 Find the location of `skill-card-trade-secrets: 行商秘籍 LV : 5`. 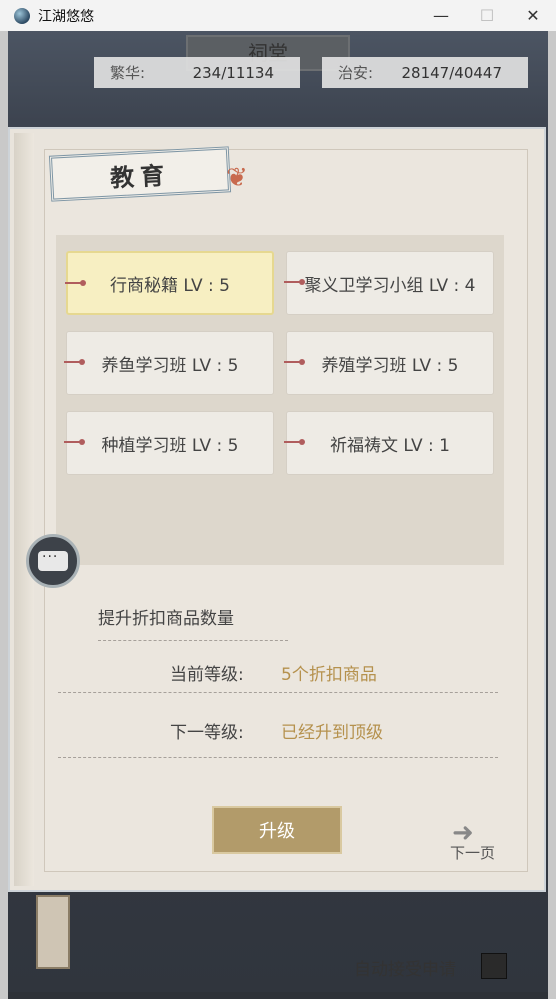

skill-card-trade-secrets: 行商秘籍 LV : 5 is located at coordinates (169, 283).